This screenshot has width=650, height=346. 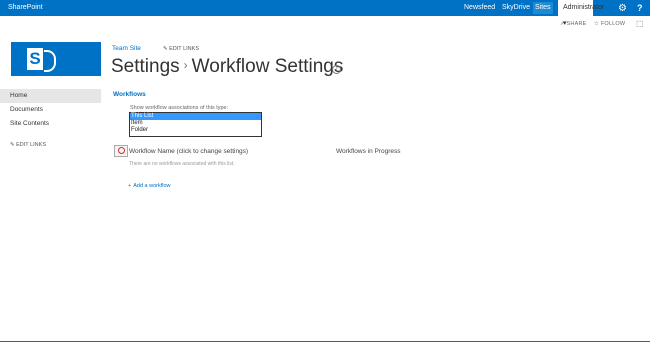 What do you see at coordinates (543, 8) in the screenshot?
I see `sites-link: Sites` at bounding box center [543, 8].